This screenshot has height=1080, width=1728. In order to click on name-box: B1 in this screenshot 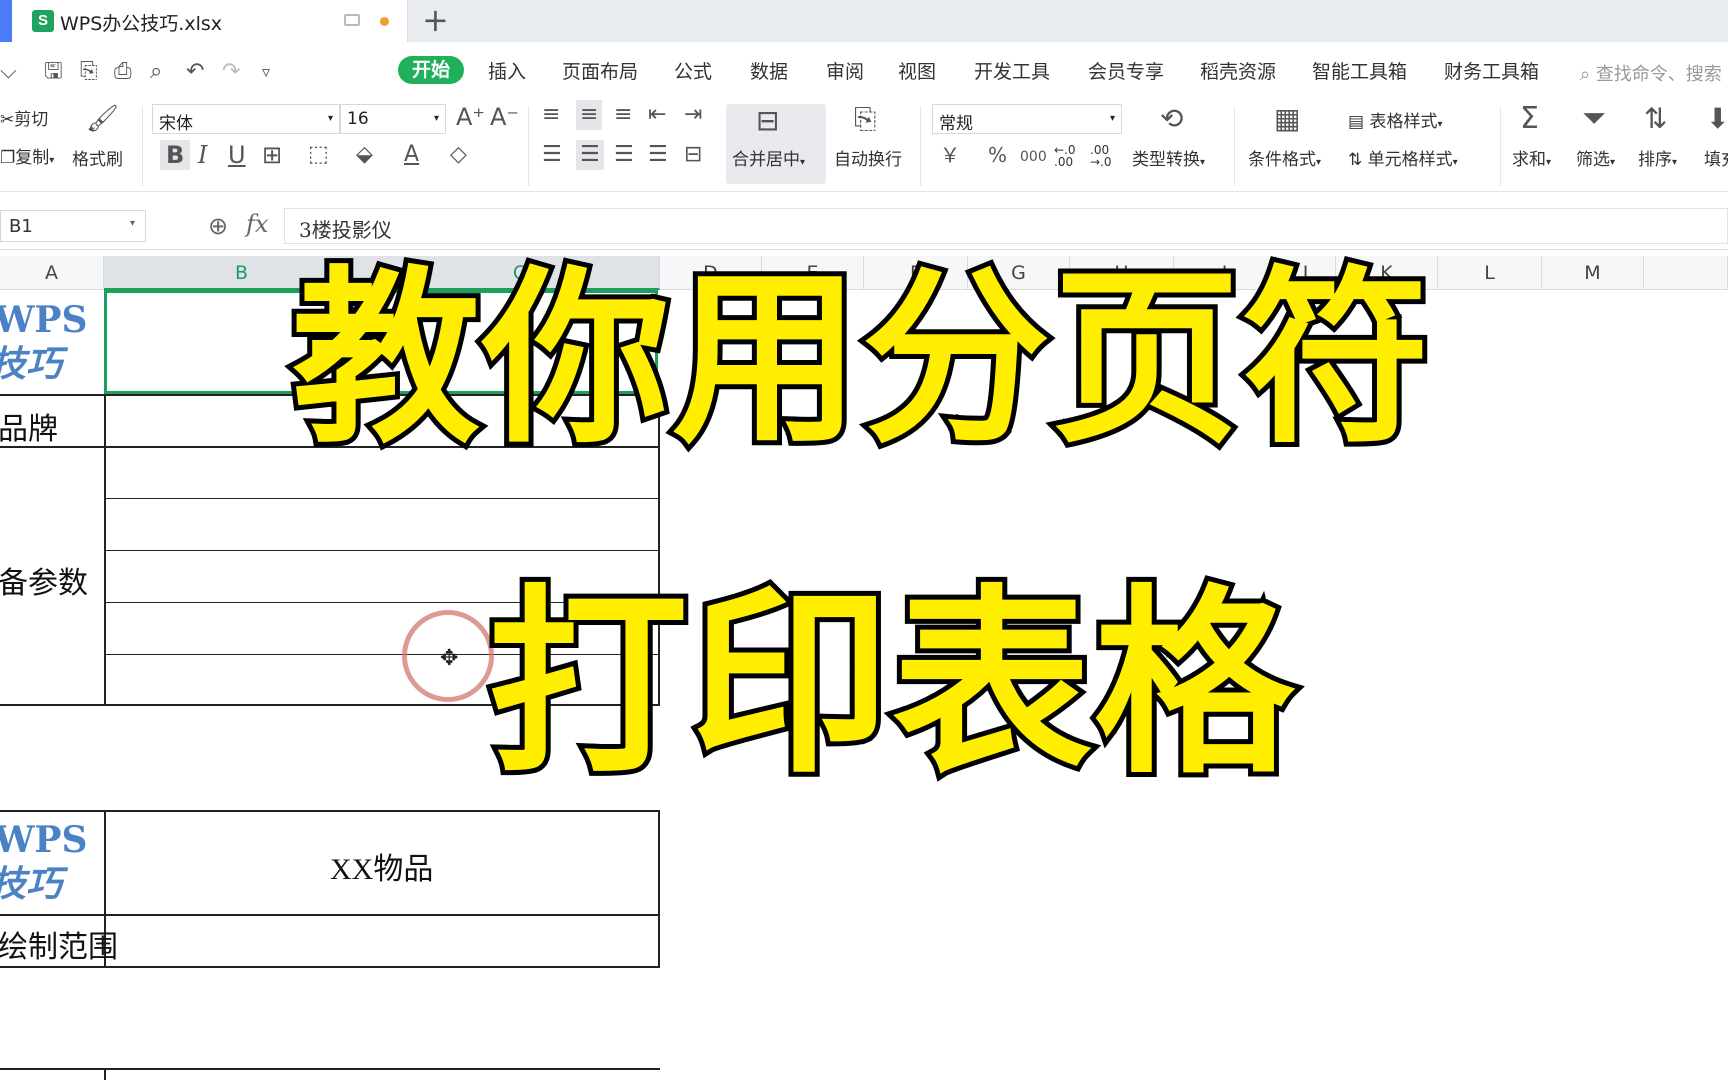, I will do `click(73, 226)`.